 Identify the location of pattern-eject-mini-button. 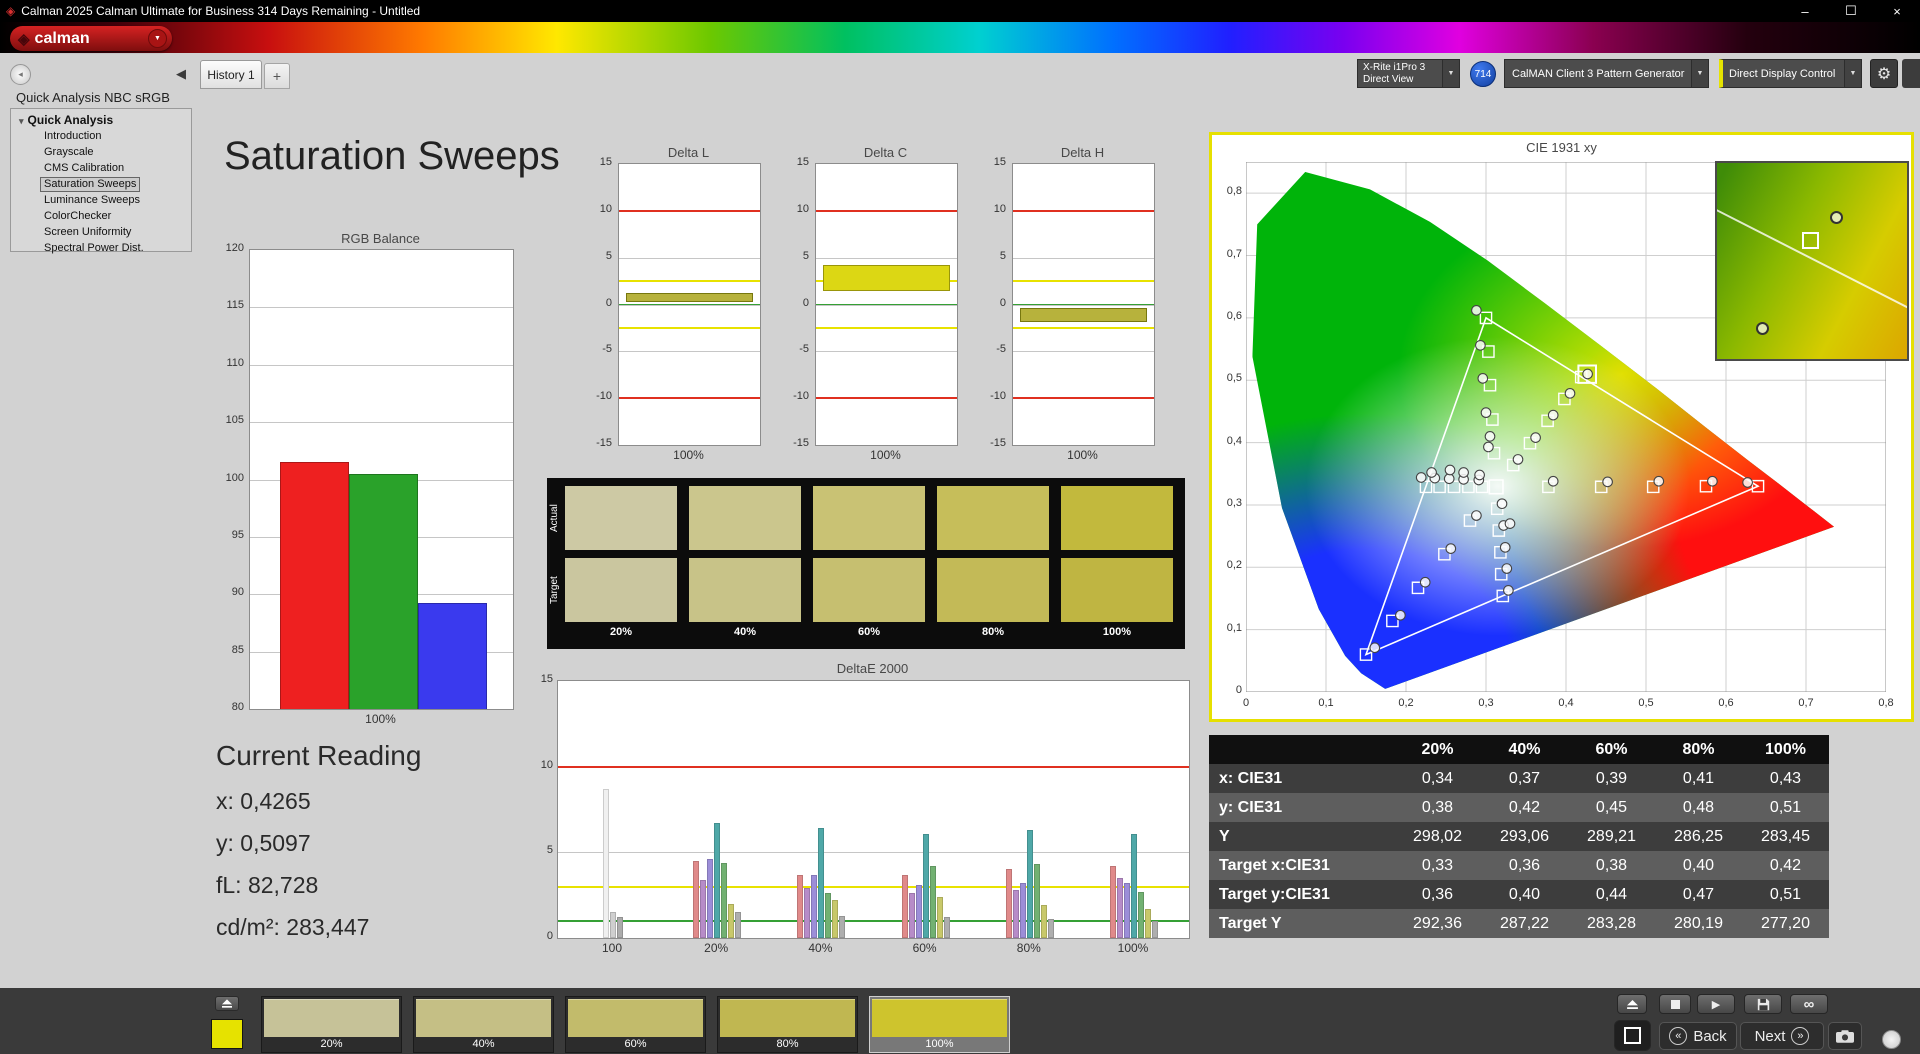
(227, 1003).